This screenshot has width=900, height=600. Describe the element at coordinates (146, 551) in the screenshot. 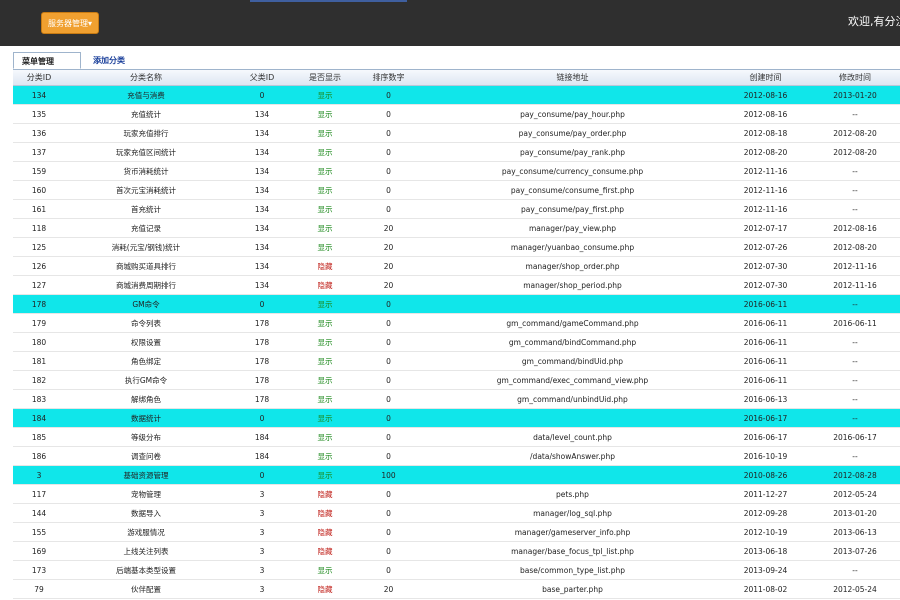

I see `cell-category-name: 上线关注列表` at that location.